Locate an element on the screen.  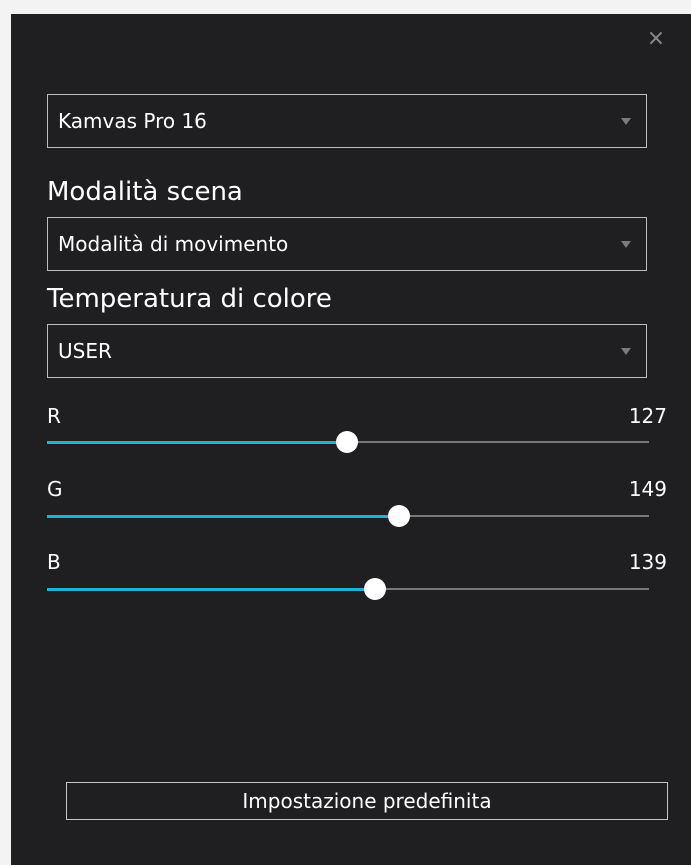
slider-b-label: B is located at coordinates (54, 562).